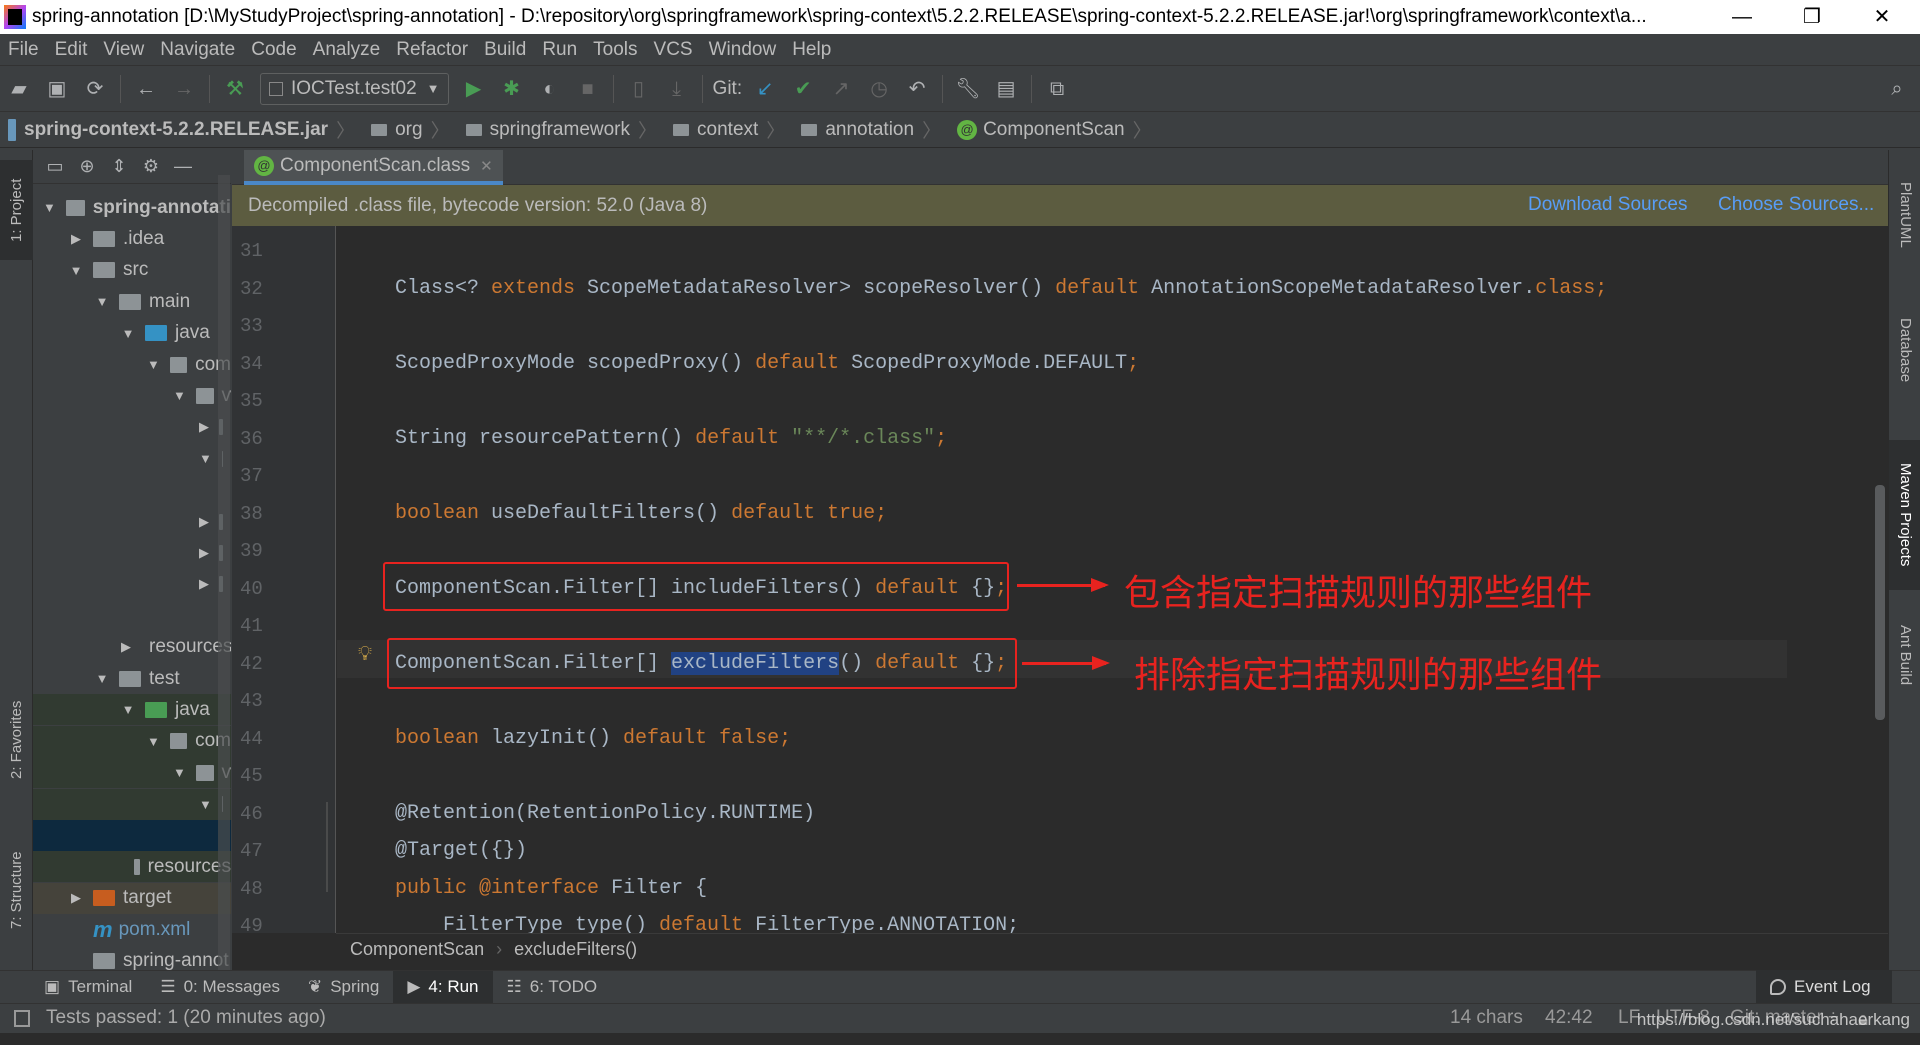 This screenshot has height=1045, width=1920. I want to click on breadcrumb-item: org 〉, so click(410, 129).